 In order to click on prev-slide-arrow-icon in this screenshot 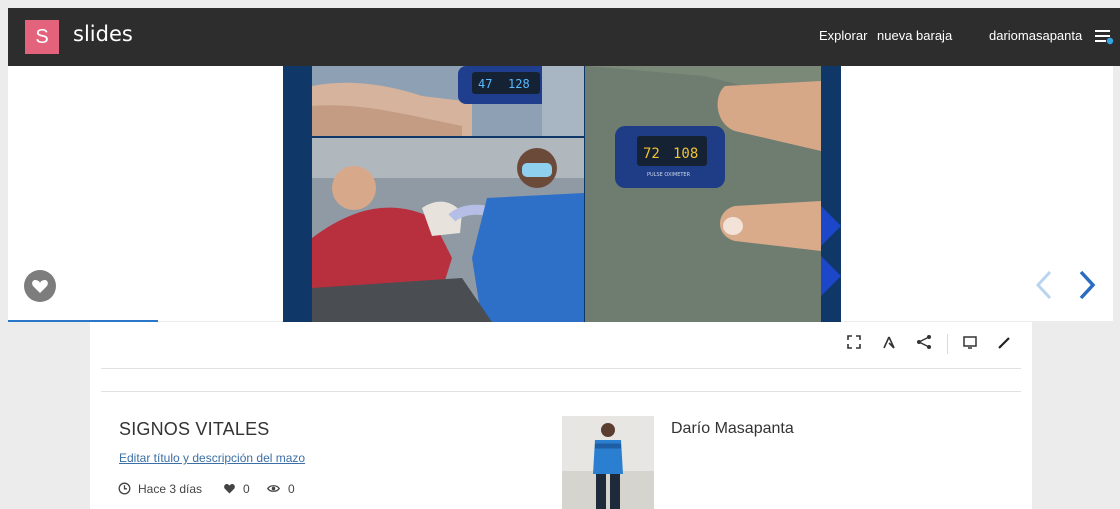, I will do `click(1044, 285)`.